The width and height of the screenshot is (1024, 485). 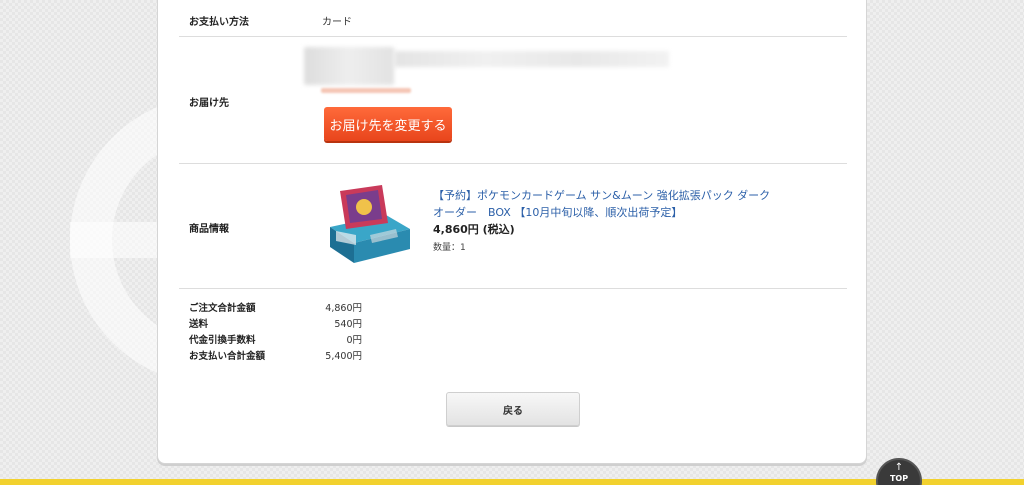 I want to click on shipping-fee-value: 540円, so click(x=348, y=324).